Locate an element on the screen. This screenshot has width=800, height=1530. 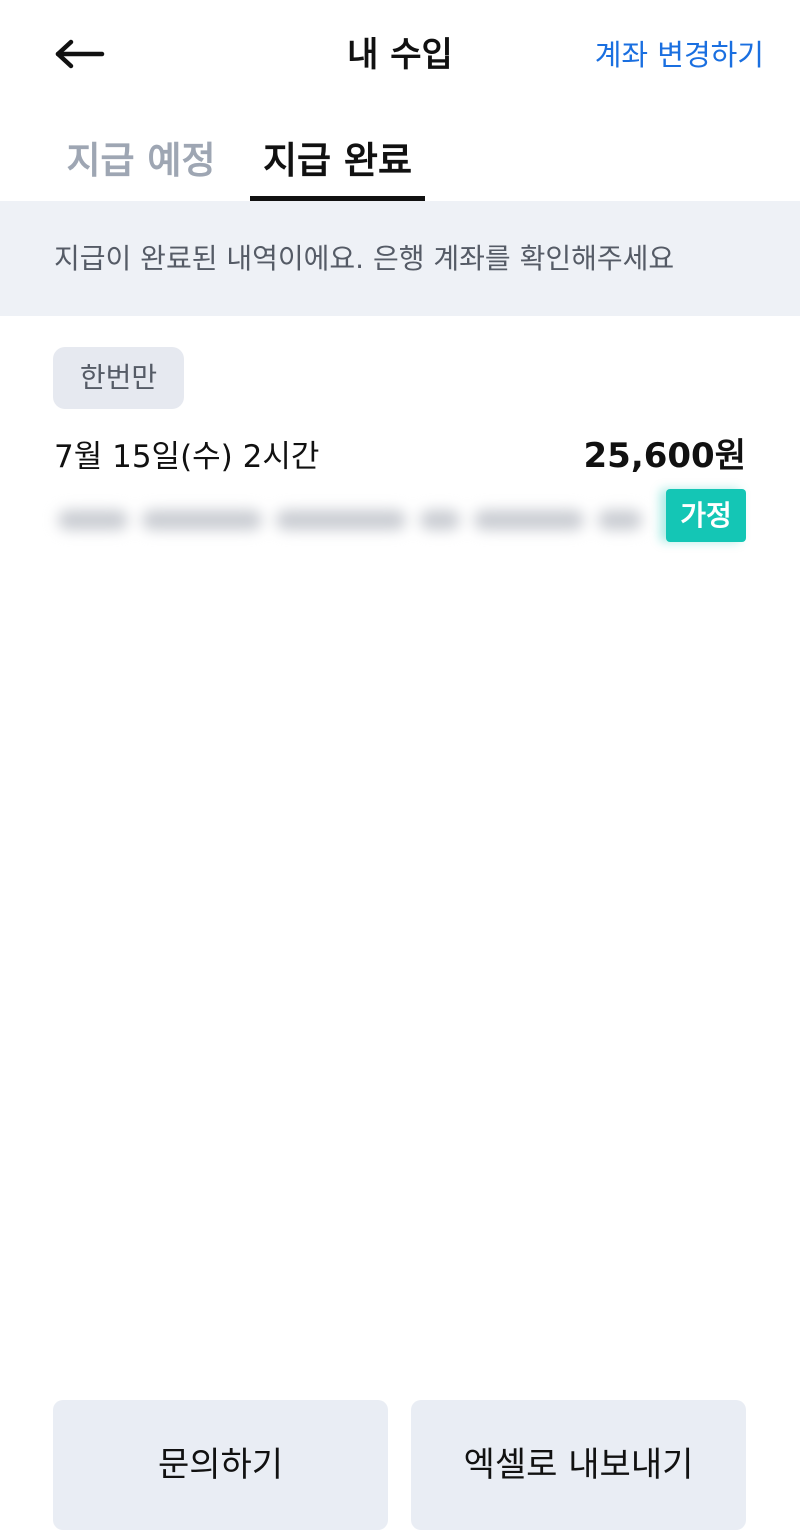
notice-banner: 지급이 완료된 내역이에요. 은행 계좌를 확인해주세요 is located at coordinates (400, 258).